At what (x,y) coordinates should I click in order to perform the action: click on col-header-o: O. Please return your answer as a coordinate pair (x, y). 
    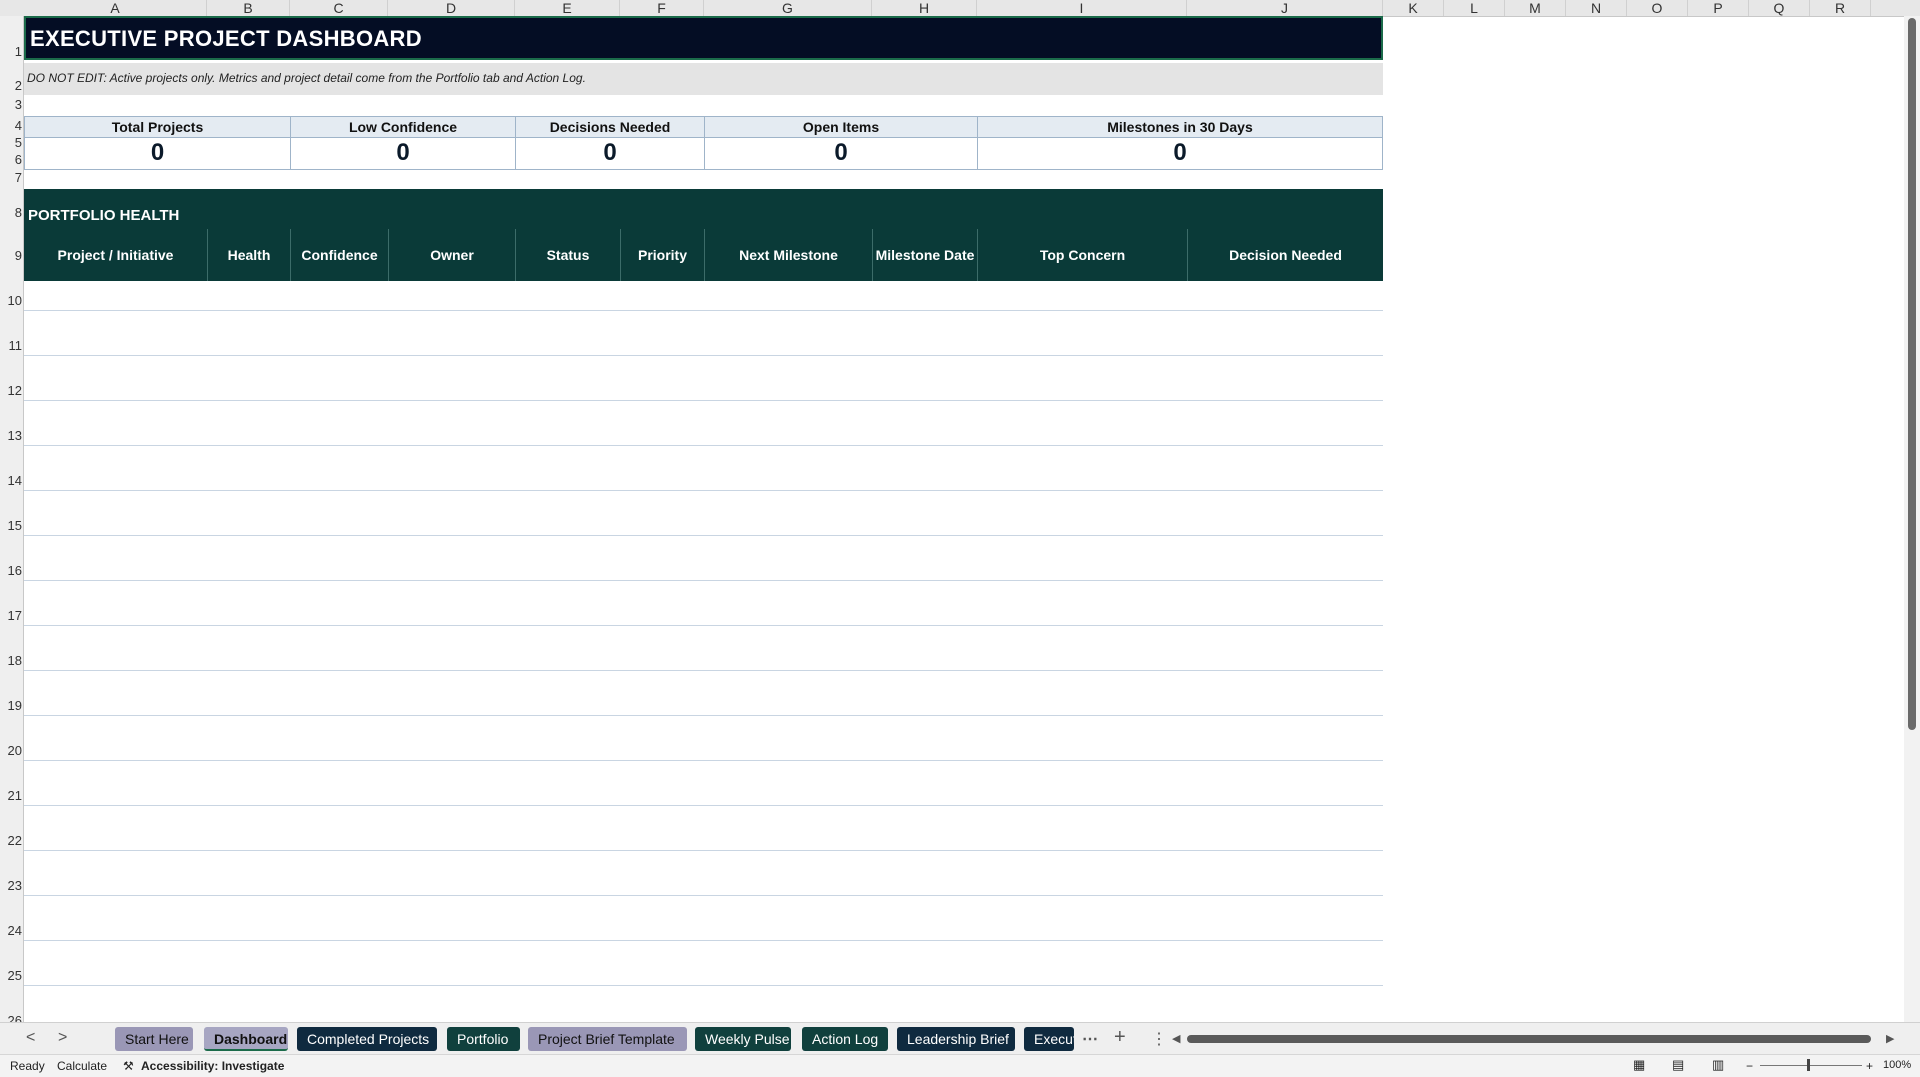
    Looking at the image, I should click on (1657, 8).